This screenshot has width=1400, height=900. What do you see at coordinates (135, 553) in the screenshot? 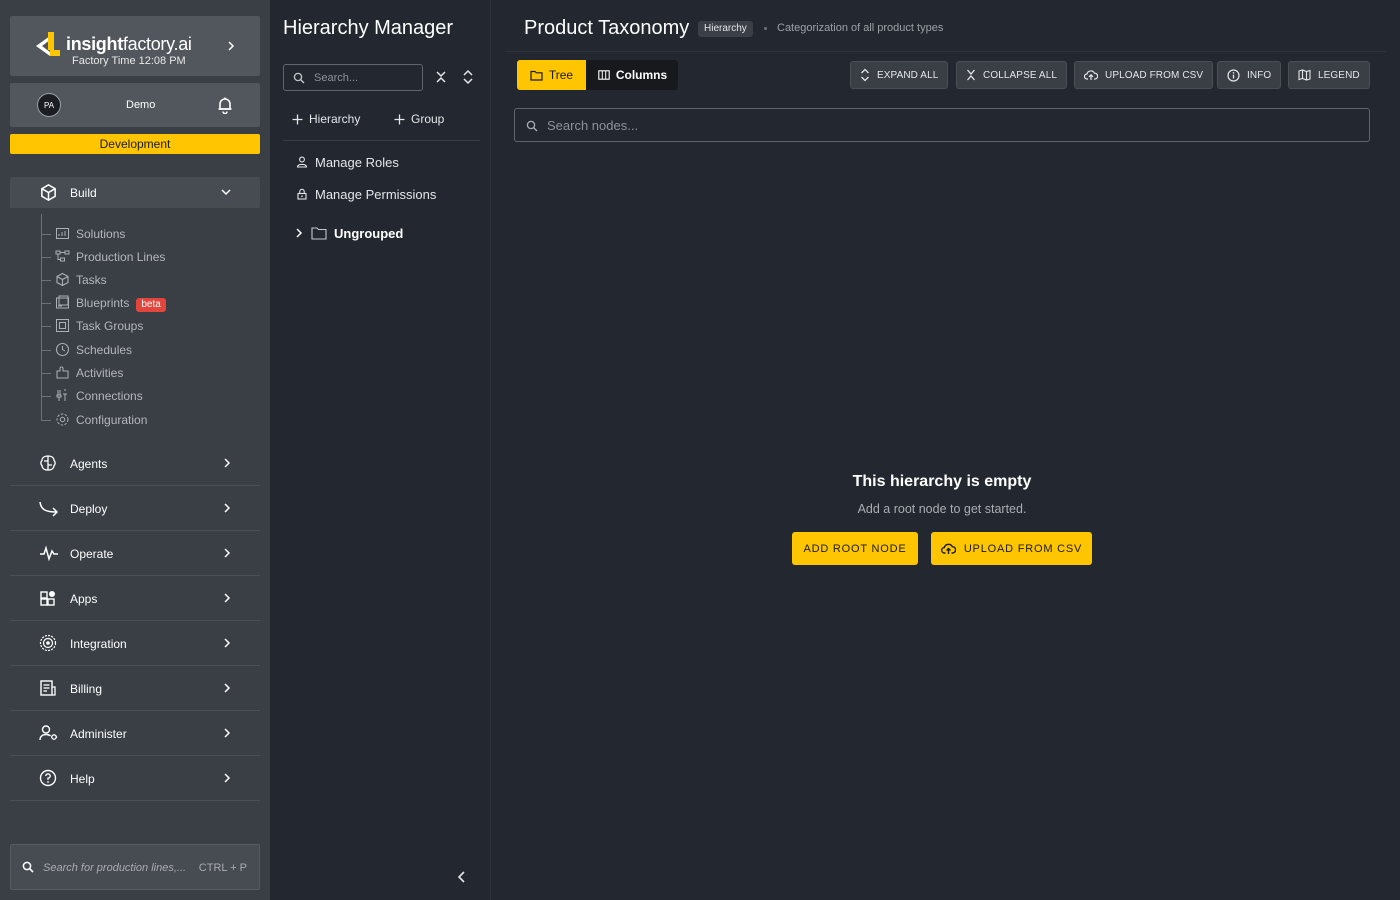
I see `nav-operate: Operate` at bounding box center [135, 553].